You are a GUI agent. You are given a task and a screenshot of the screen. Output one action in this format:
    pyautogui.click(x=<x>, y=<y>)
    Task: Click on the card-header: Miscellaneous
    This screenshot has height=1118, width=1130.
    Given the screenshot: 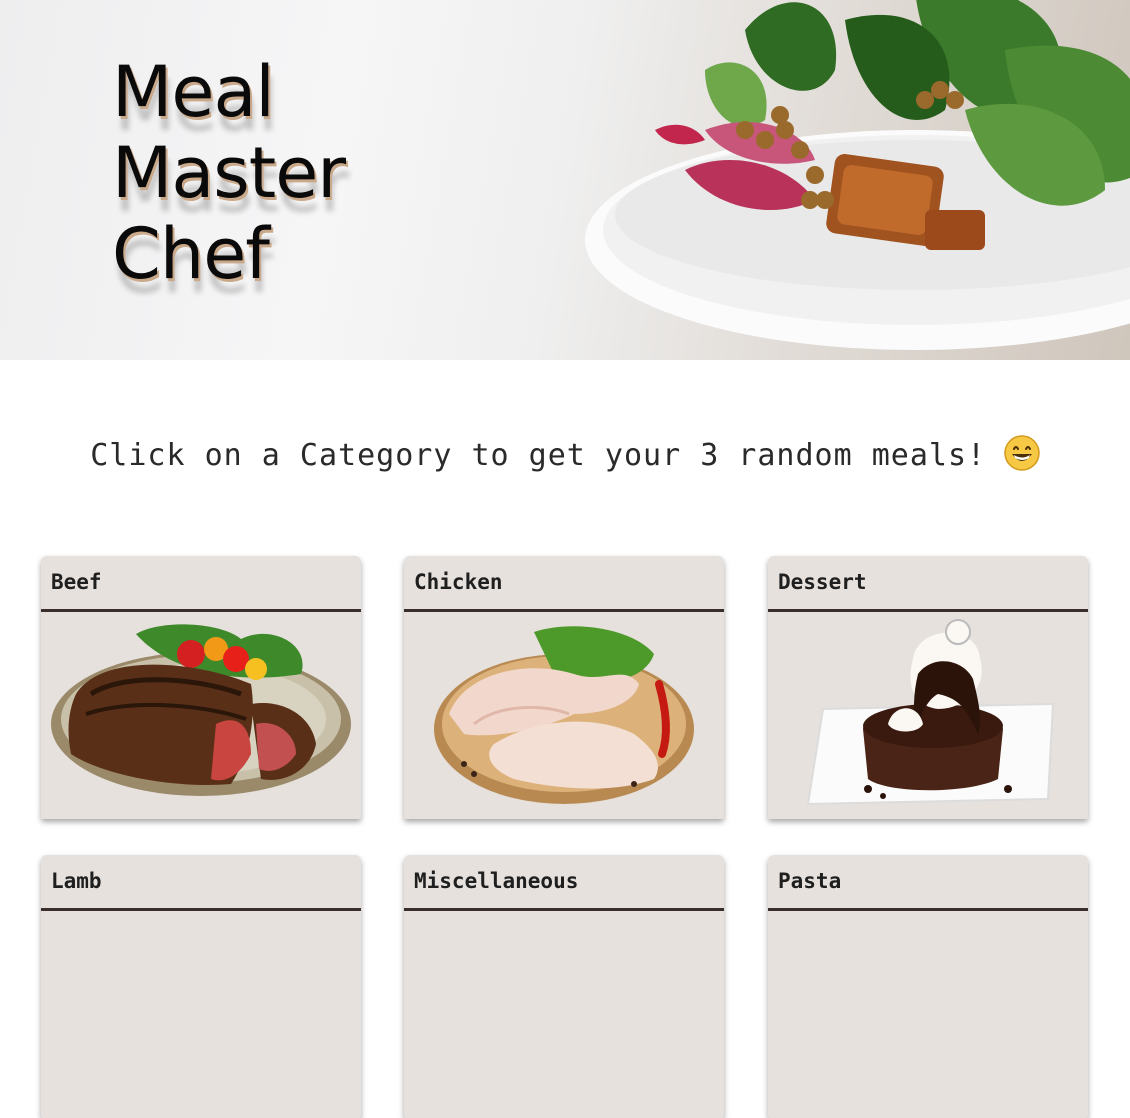 What is the action you would take?
    pyautogui.click(x=564, y=883)
    